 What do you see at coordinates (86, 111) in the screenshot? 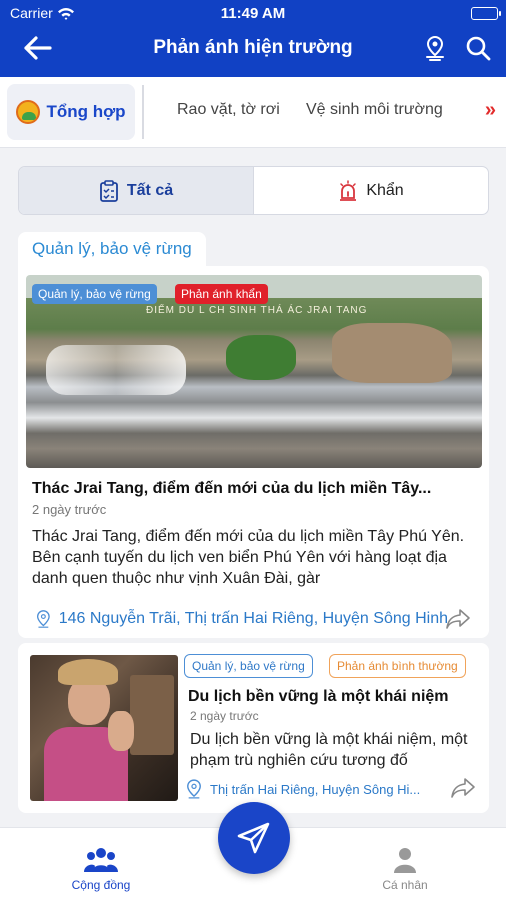
I see `tab-tong-hop-label: Tổng hợp` at bounding box center [86, 111].